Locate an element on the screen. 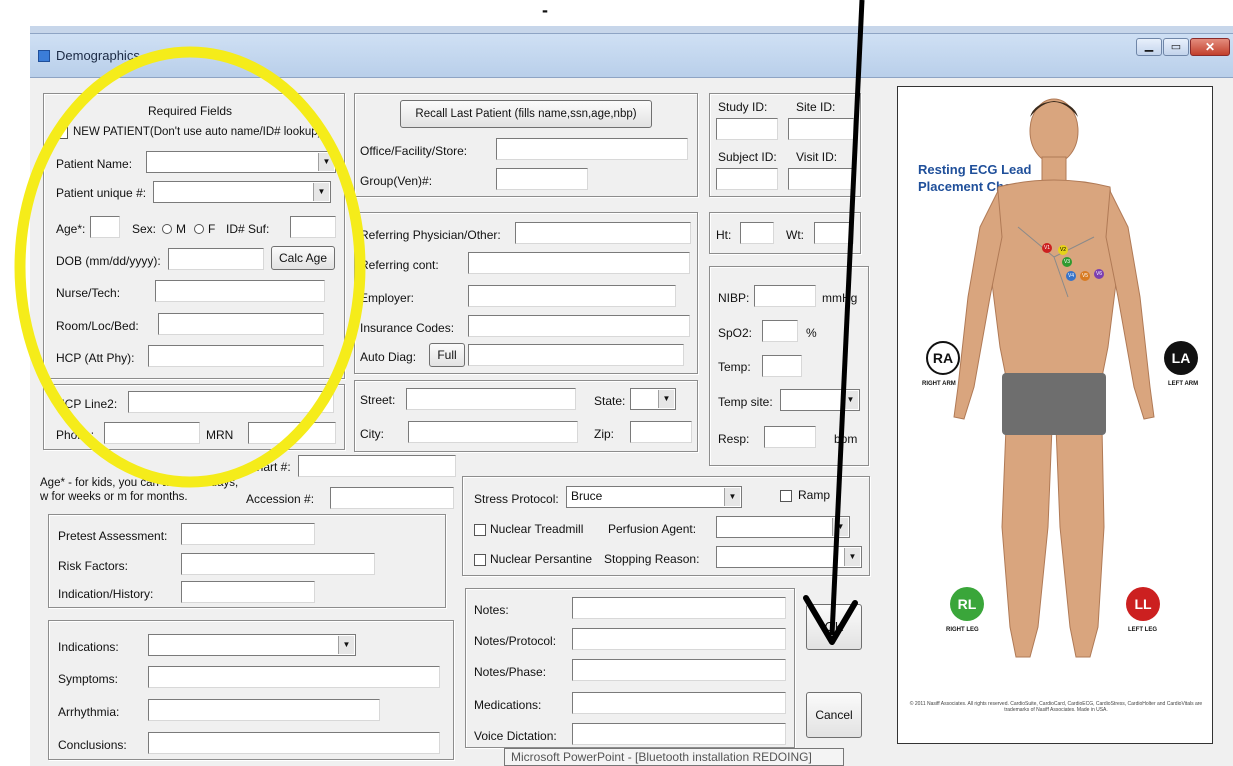 The width and height of the screenshot is (1233, 766). temp-input is located at coordinates (782, 366).